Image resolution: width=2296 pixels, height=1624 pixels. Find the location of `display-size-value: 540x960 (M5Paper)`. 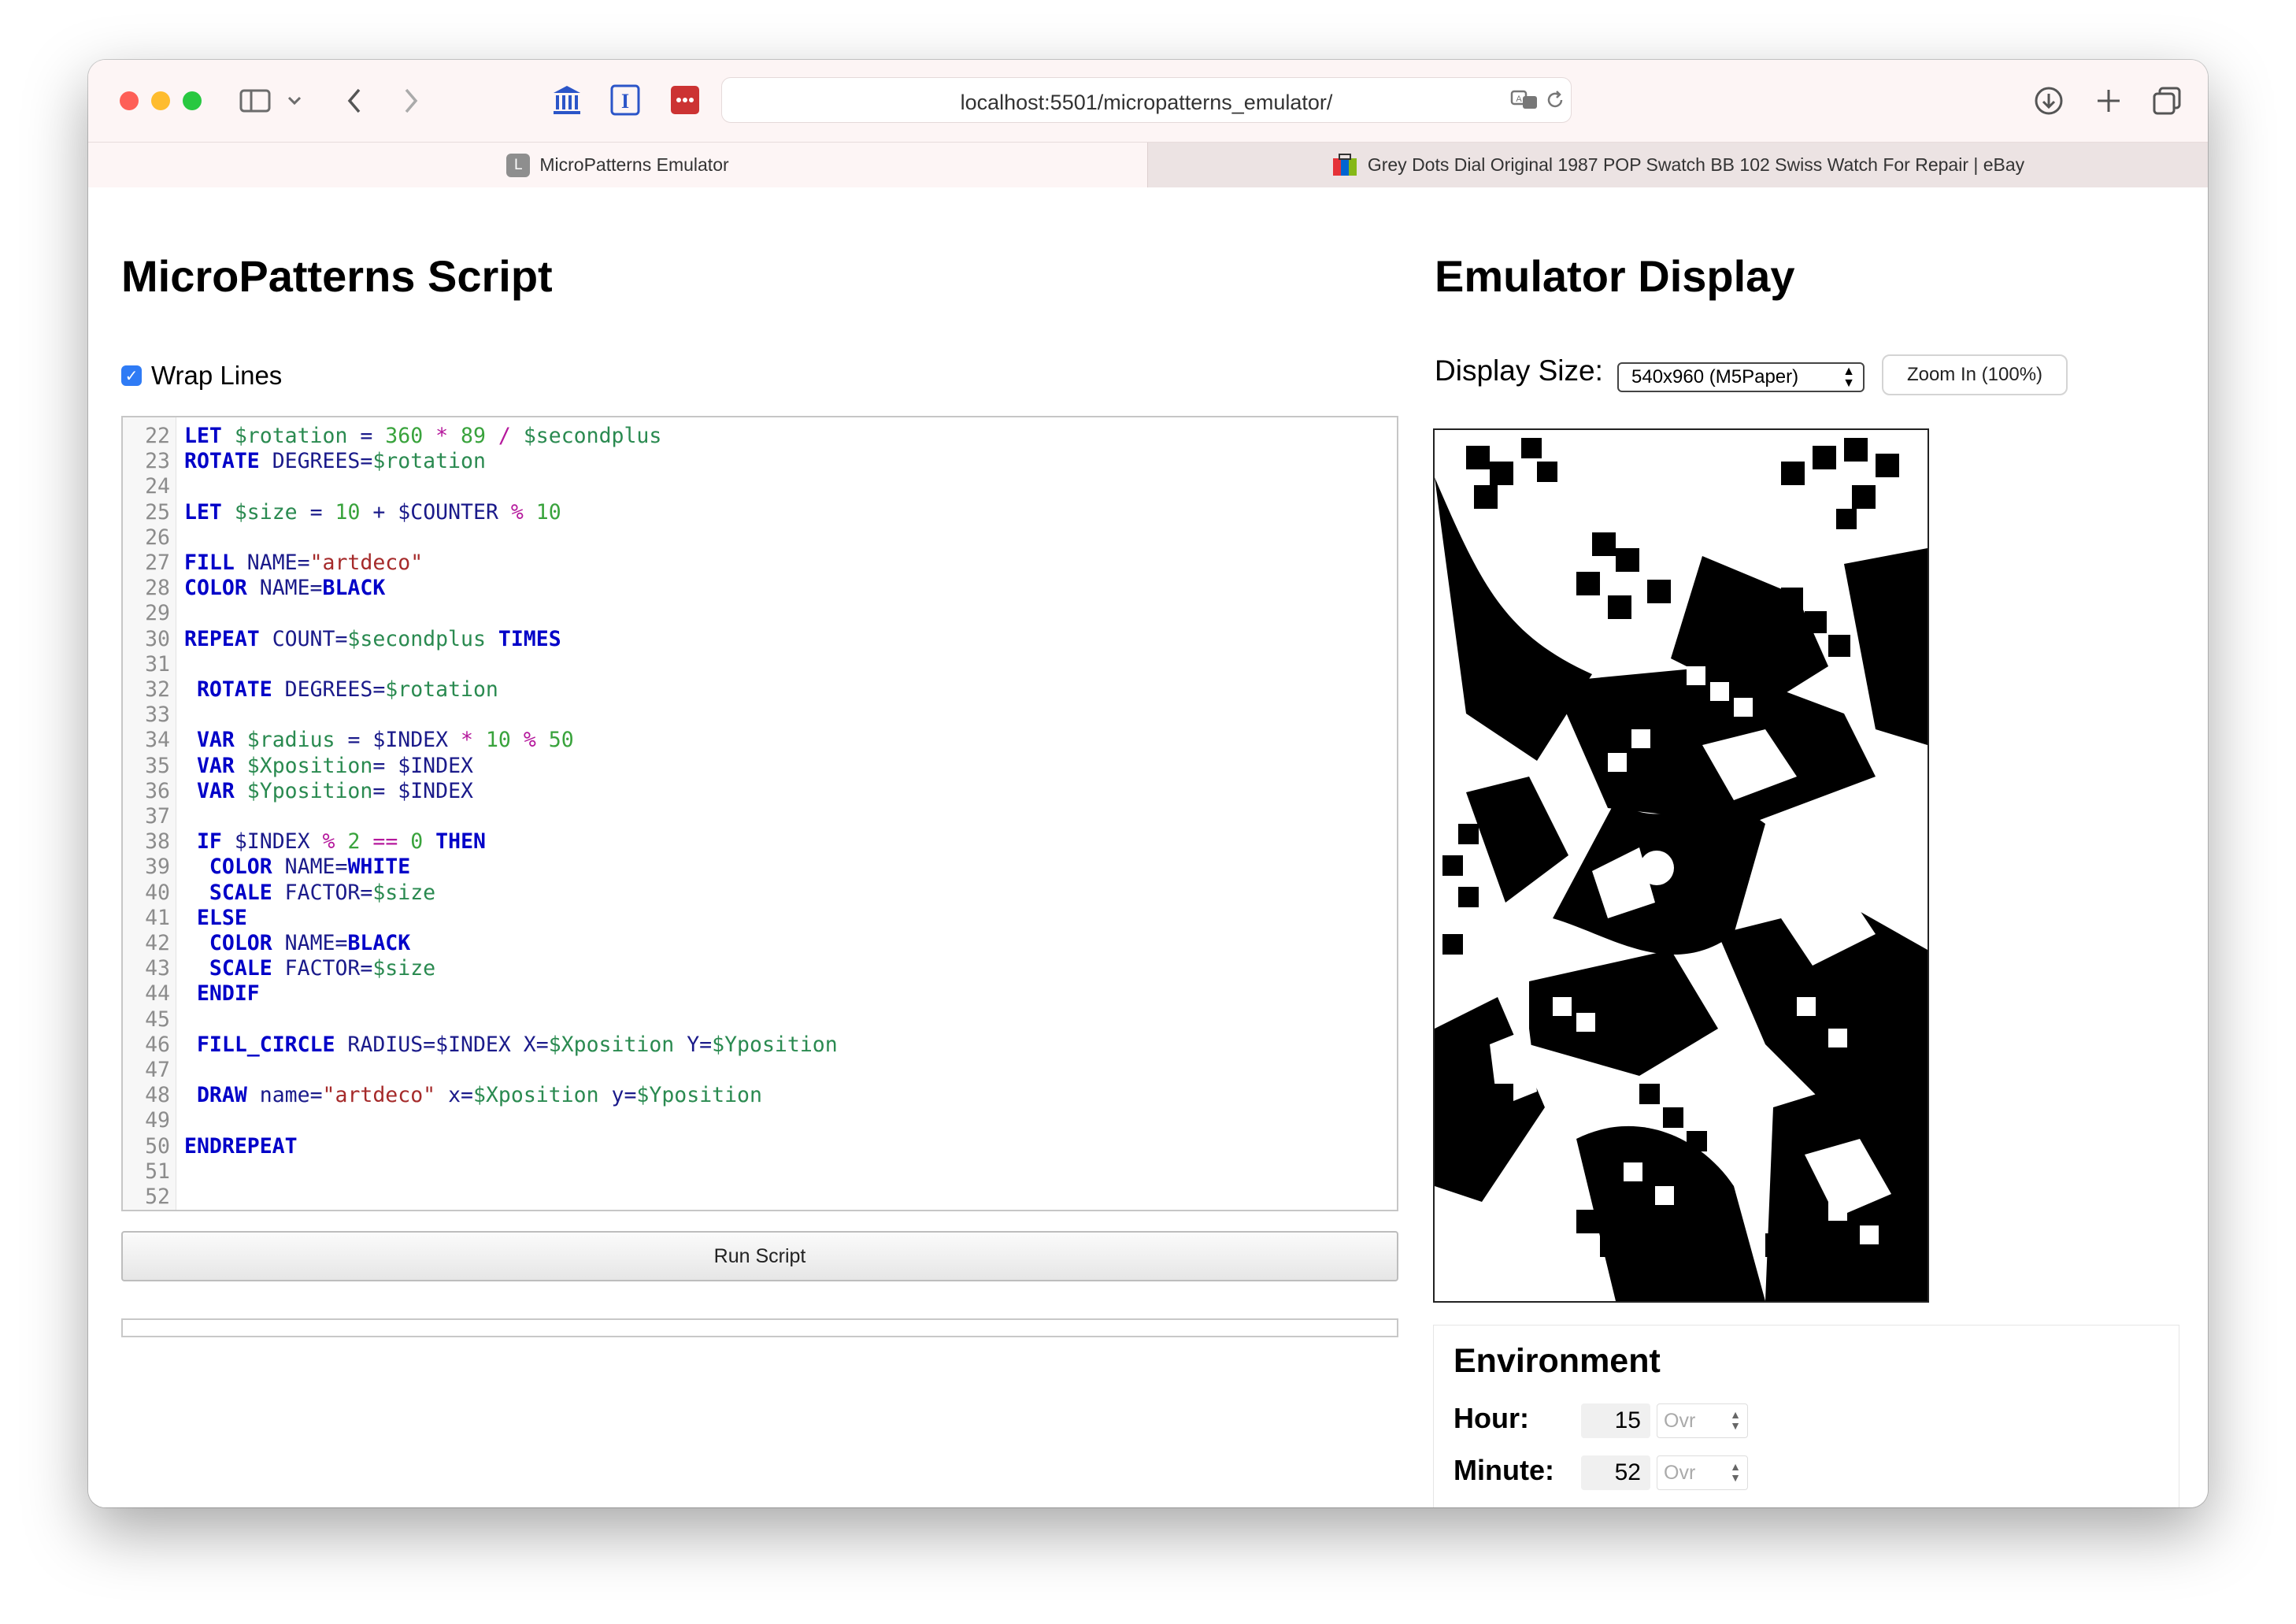

display-size-value: 540x960 (M5Paper) is located at coordinates (1715, 376).